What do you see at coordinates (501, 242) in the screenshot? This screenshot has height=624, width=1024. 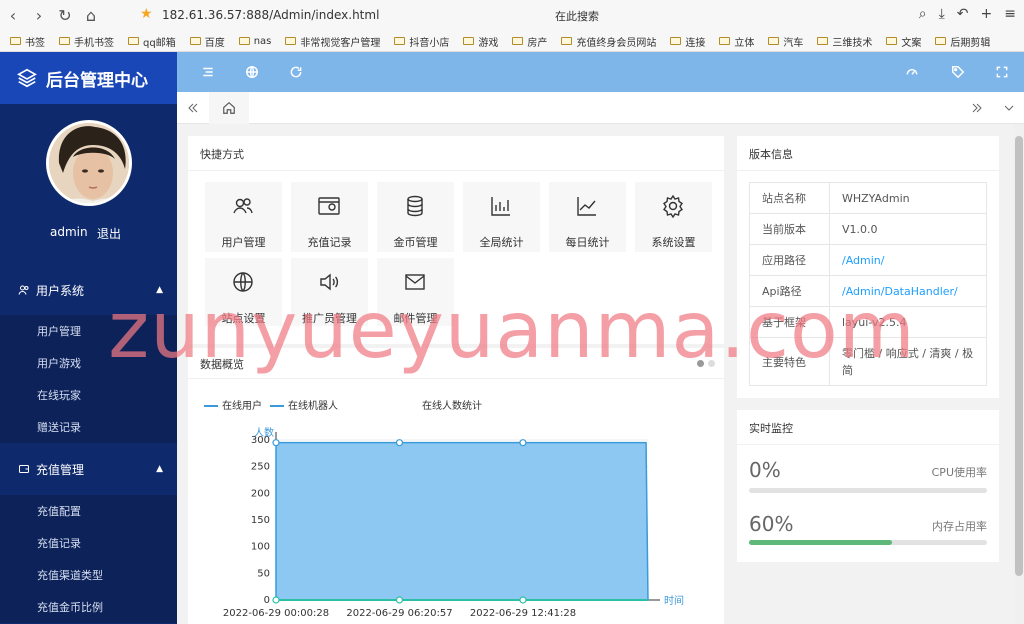 I see `shortcut-label: 全局统计` at bounding box center [501, 242].